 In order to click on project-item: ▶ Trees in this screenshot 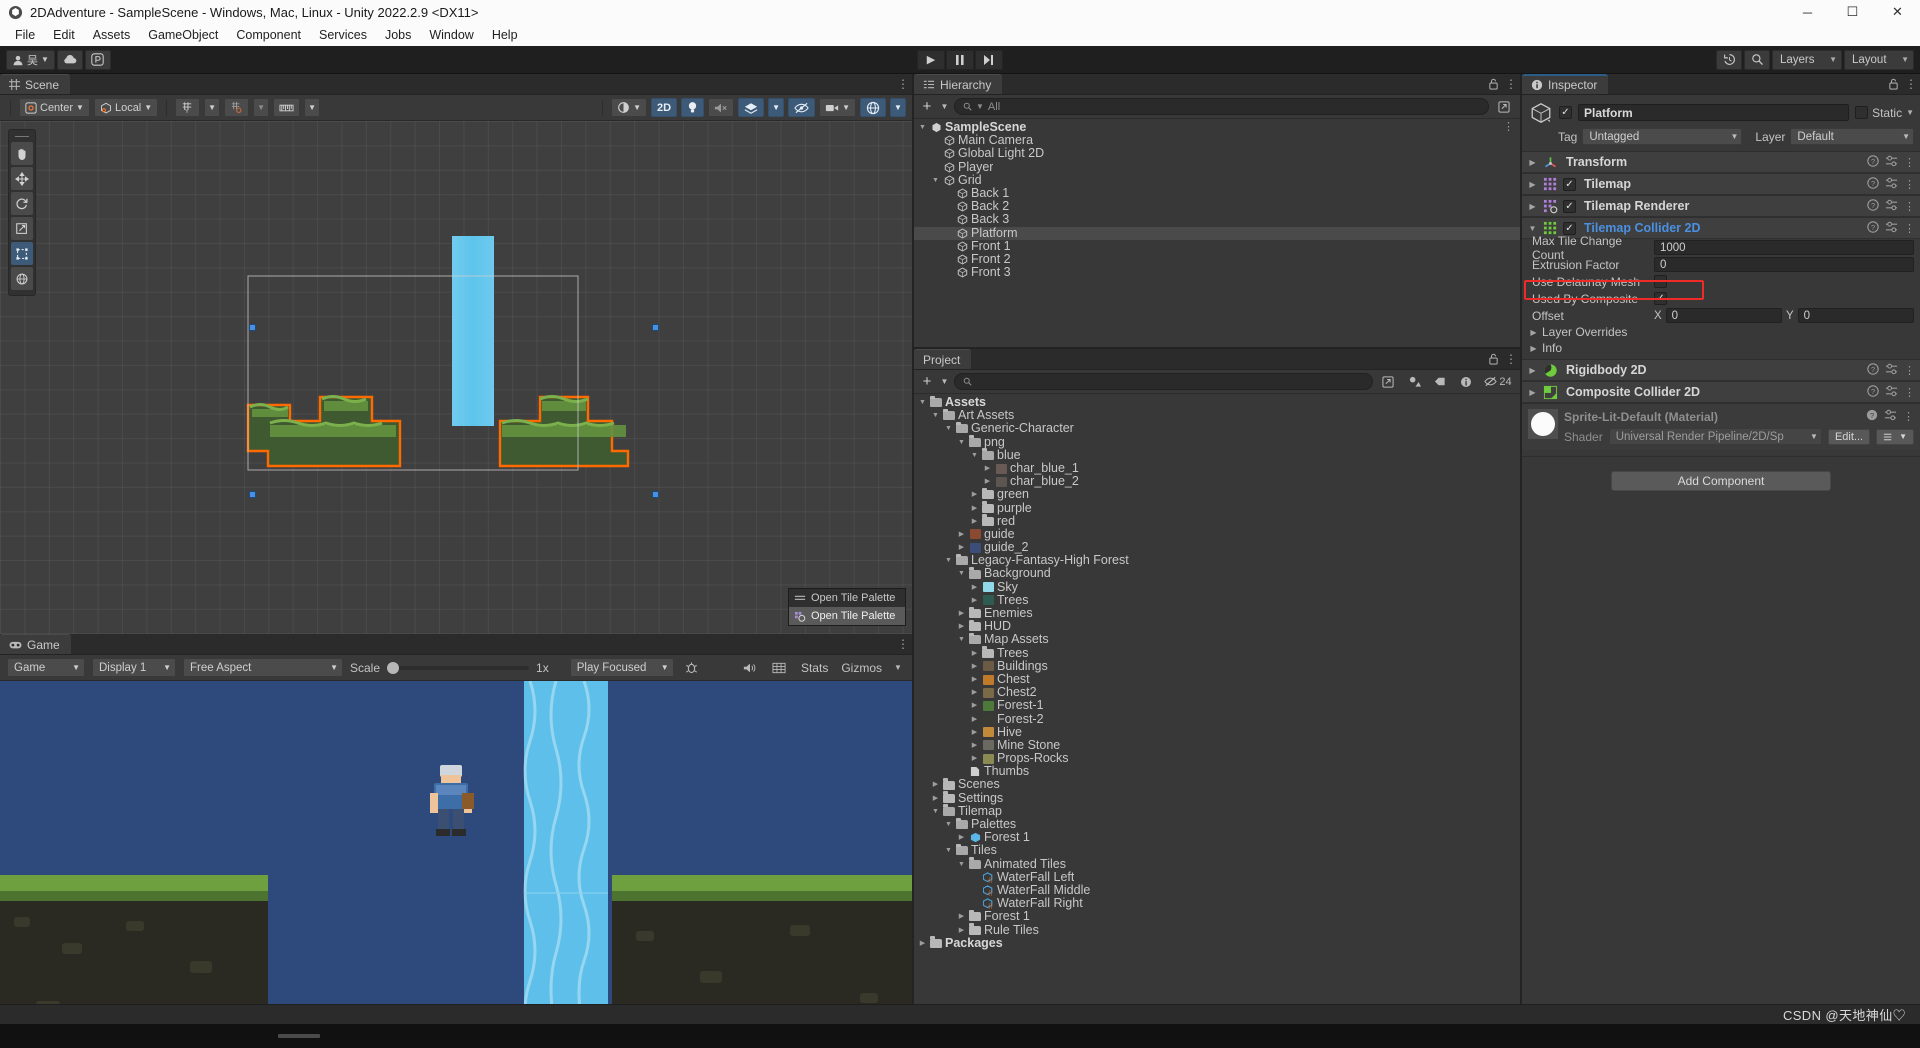, I will do `click(1217, 653)`.